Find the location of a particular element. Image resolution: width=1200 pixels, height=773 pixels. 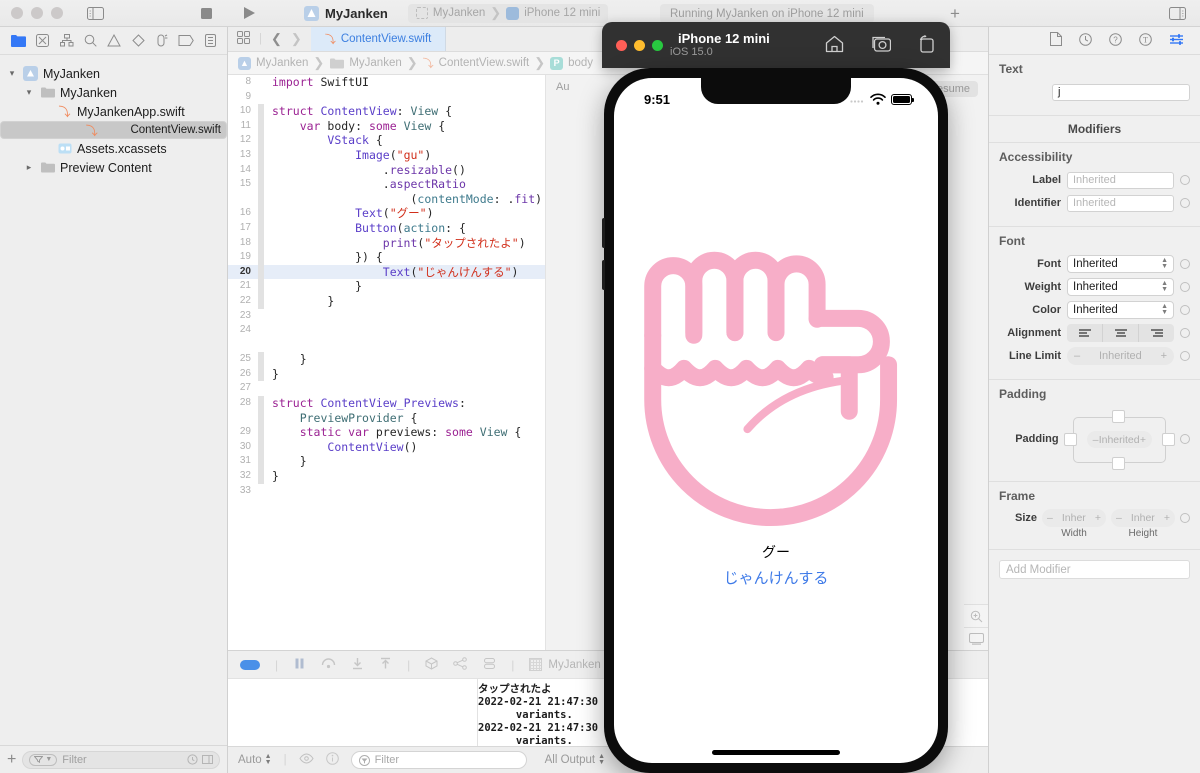

simulator-maximize-button is located at coordinates (657, 45).